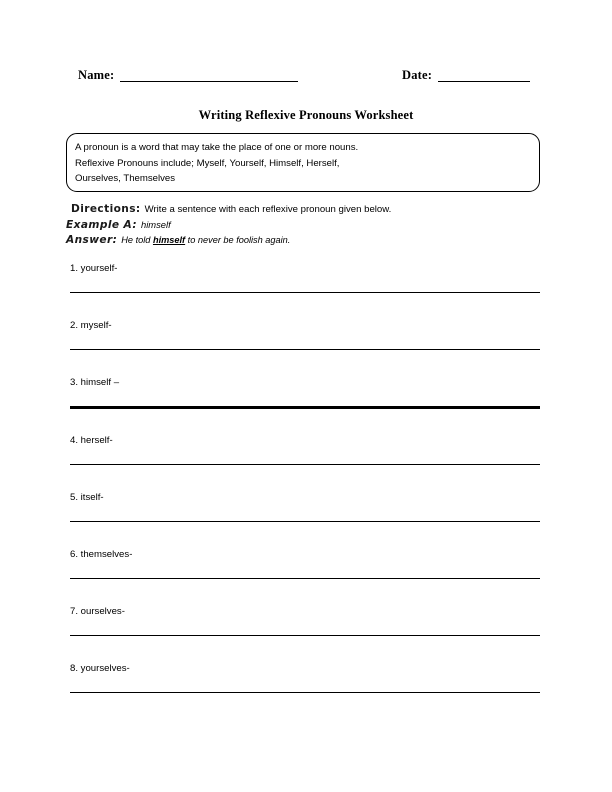 This screenshot has height=792, width=612. Describe the element at coordinates (101, 225) in the screenshot. I see `example-label: Example A:` at that location.